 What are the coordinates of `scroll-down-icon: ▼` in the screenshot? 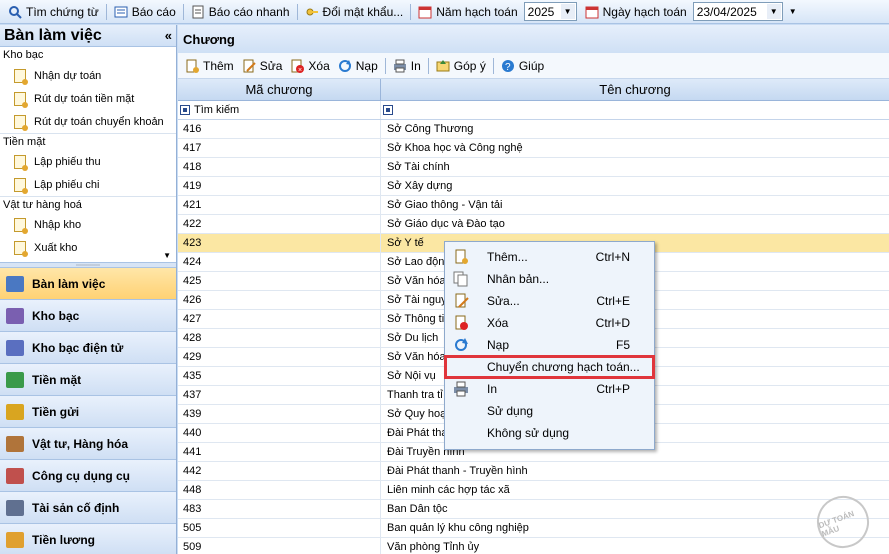 It's located at (167, 255).